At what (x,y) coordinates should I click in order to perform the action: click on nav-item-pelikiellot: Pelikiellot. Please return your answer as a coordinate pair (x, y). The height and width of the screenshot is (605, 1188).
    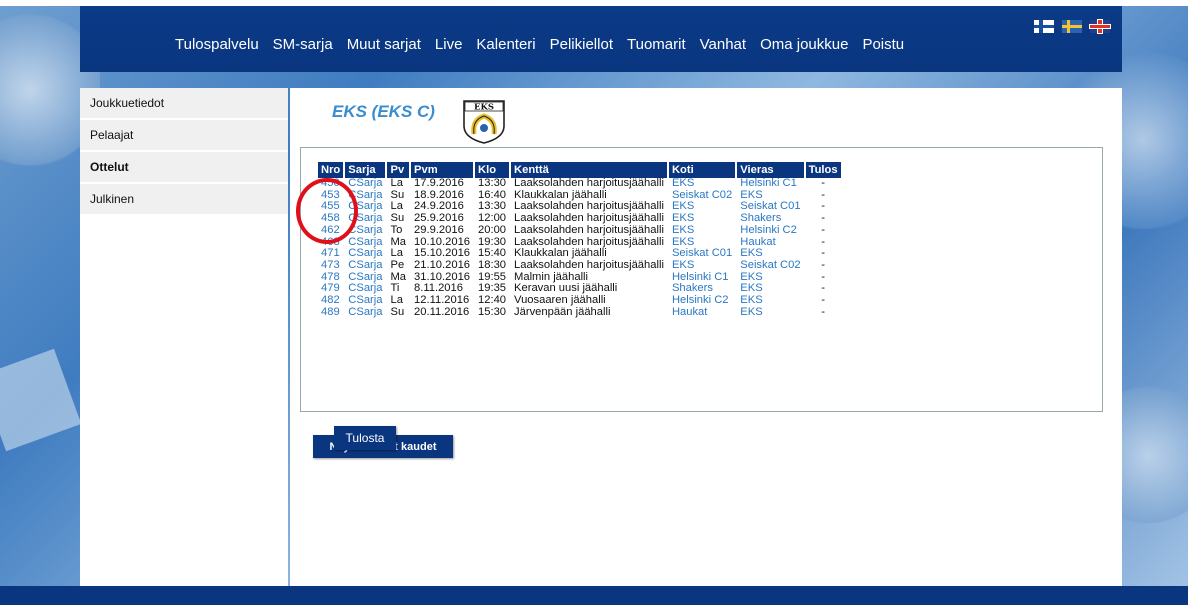
    Looking at the image, I should click on (581, 44).